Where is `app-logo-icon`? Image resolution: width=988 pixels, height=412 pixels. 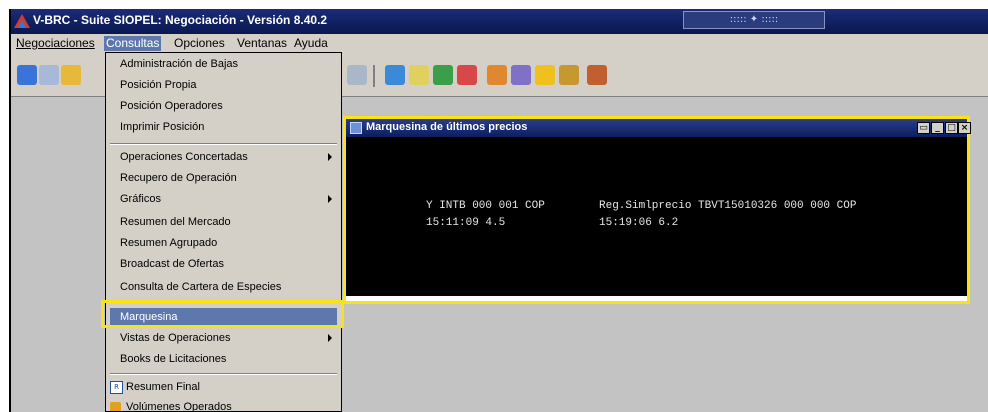 app-logo-icon is located at coordinates (22, 21).